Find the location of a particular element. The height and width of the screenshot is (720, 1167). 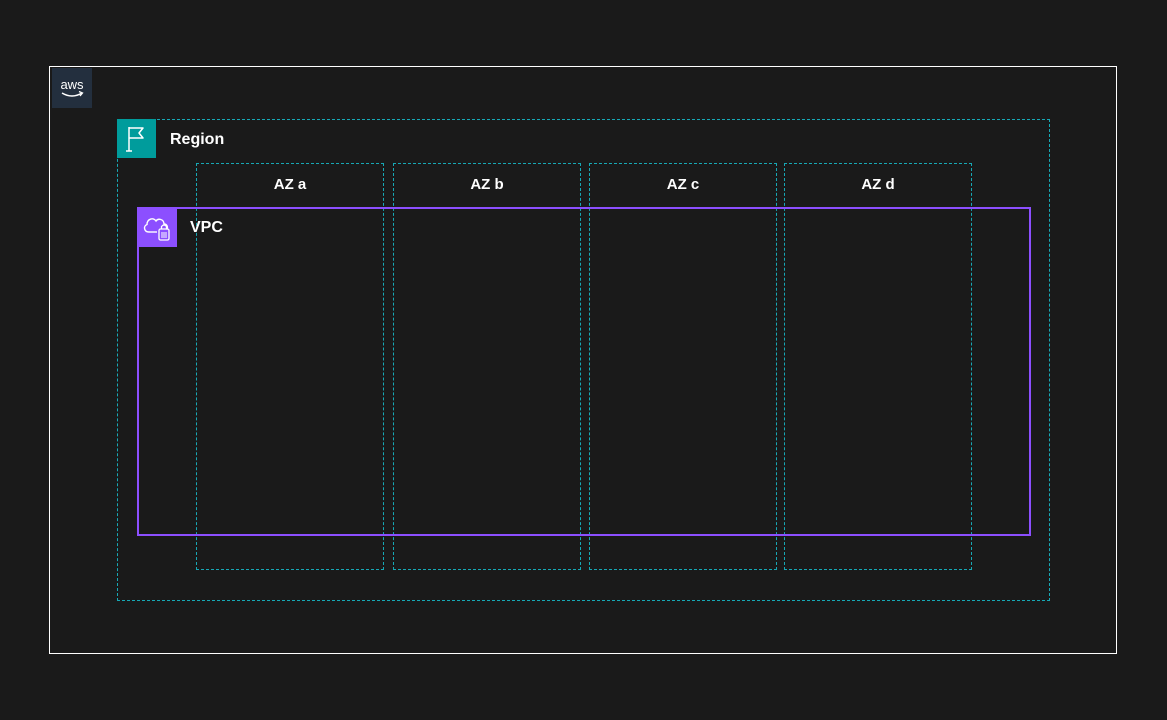

az-c-label: AZ c is located at coordinates (683, 184).